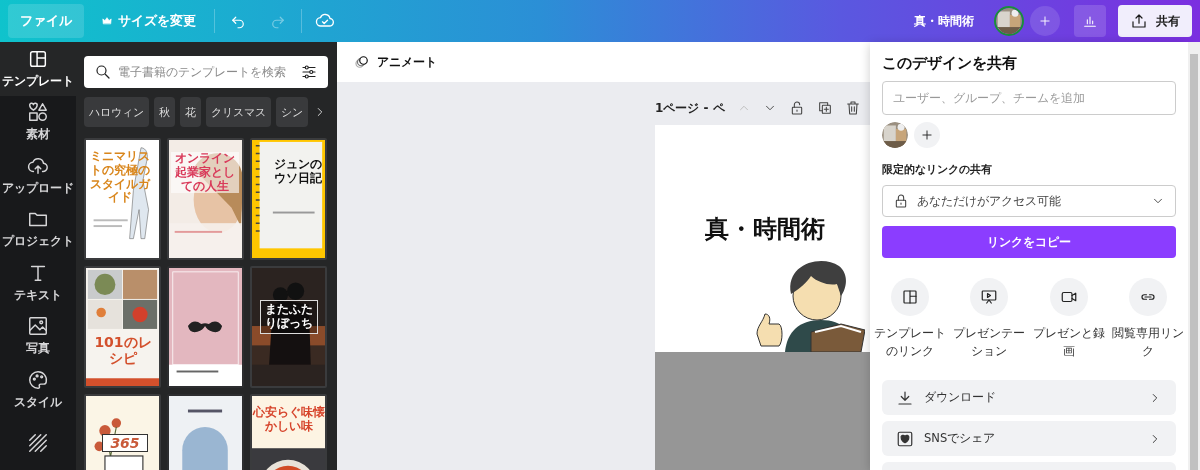  I want to click on panel-title: このデザインを共有, so click(950, 63).